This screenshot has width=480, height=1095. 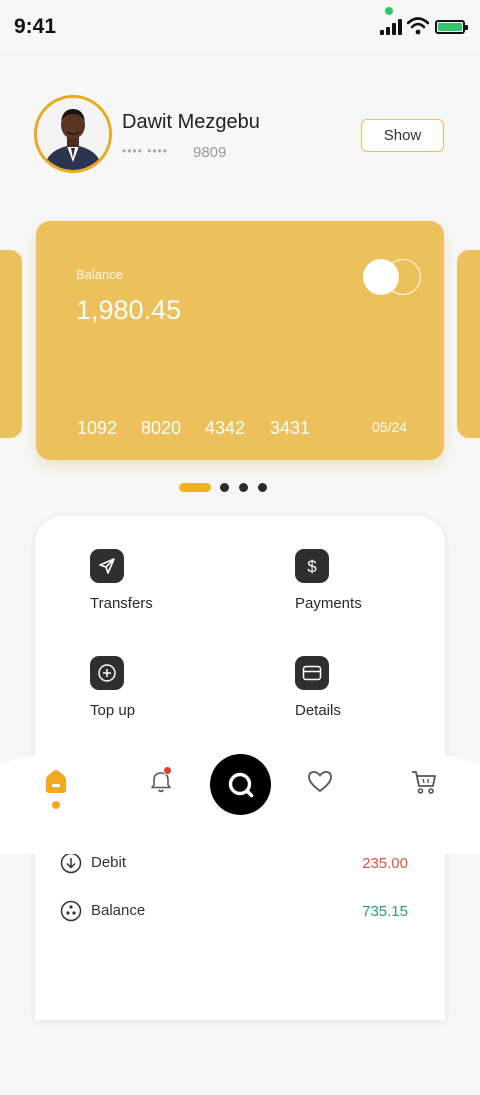 What do you see at coordinates (393, 277) in the screenshot?
I see `mastercard-logo-icon` at bounding box center [393, 277].